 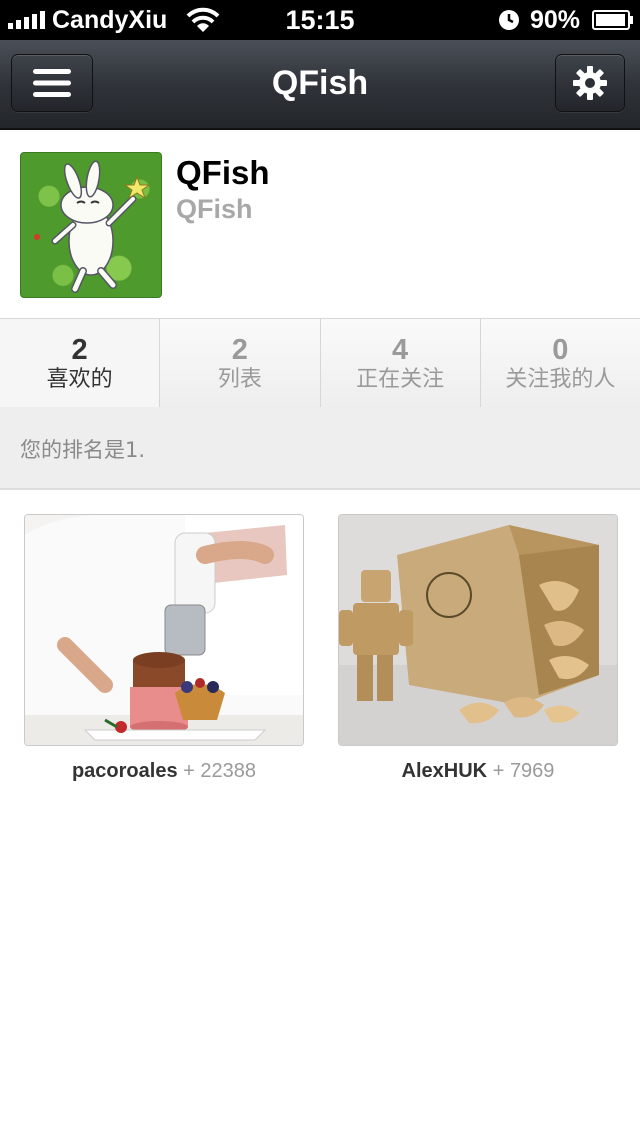 I want to click on stats-bar: 2 喜欢的 2 列表 4 正在关注 0 关注我的人, so click(x=320, y=363).